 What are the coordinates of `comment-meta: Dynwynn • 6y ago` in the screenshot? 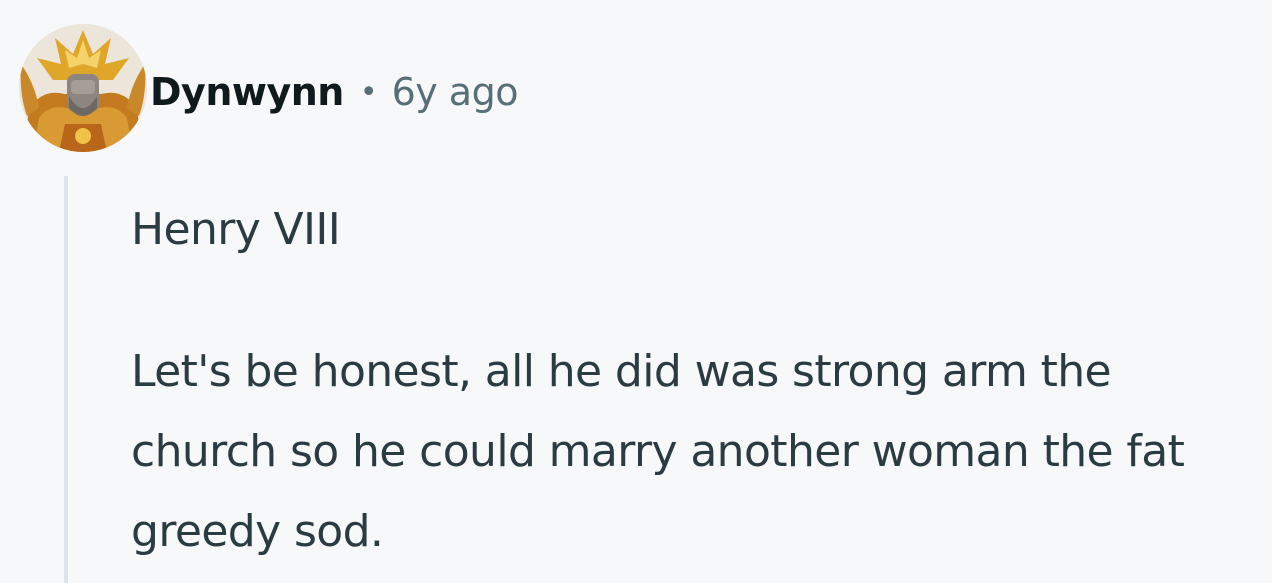 It's located at (334, 92).